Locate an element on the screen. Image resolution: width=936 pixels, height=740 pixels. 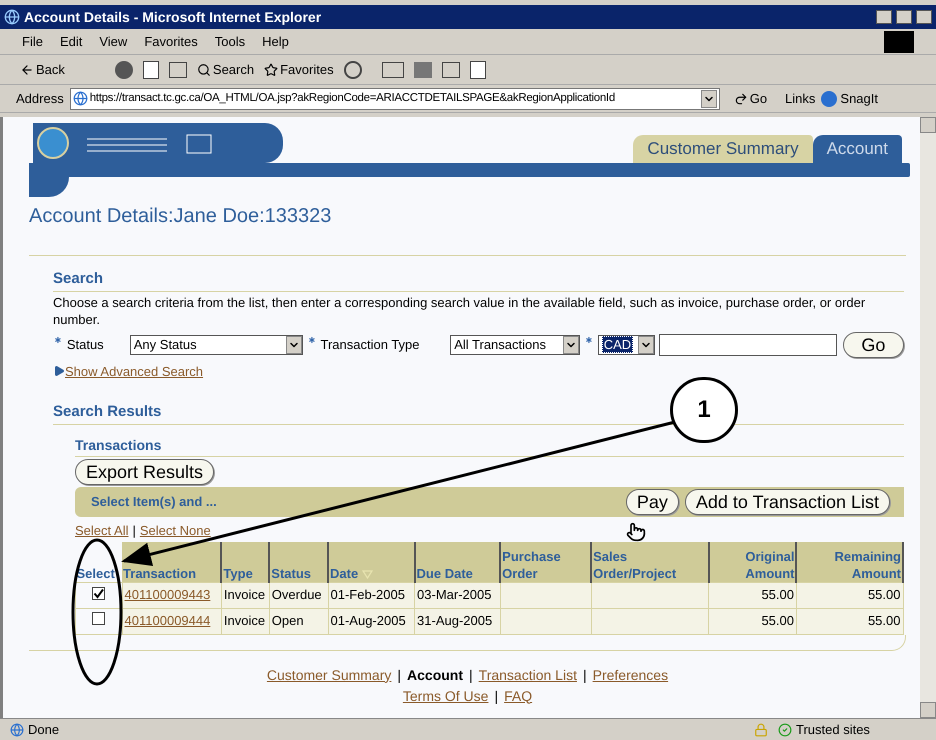
table-cell: 01-Aug-2005 is located at coordinates (371, 621).